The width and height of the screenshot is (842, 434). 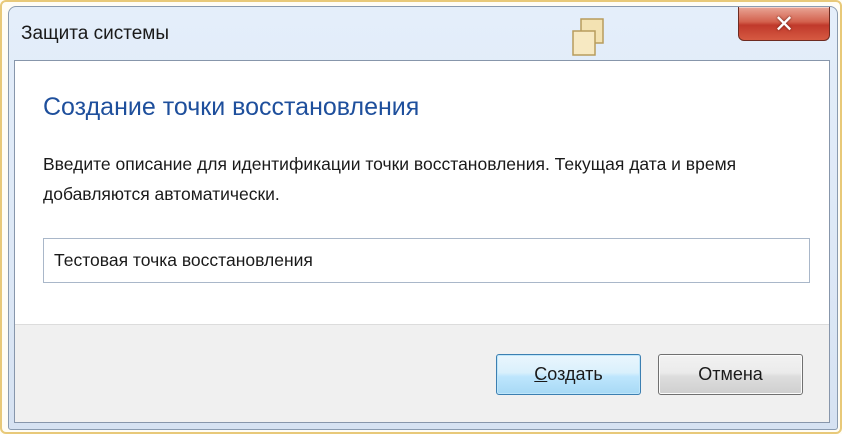 I want to click on close-icon: ✕, so click(x=784, y=23).